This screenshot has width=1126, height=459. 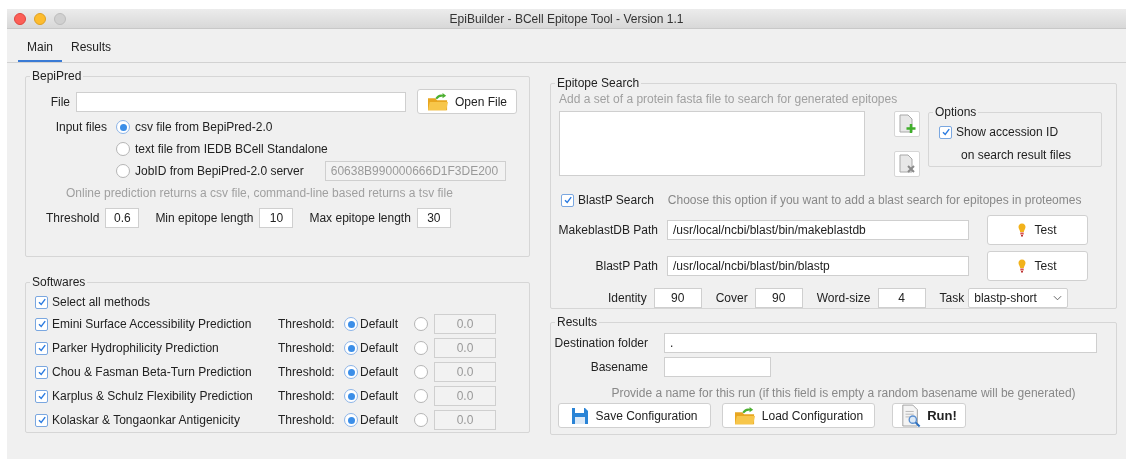 What do you see at coordinates (728, 99) in the screenshot?
I see `hint-text: Add a set of a protein fasta file to search for generated epitopes` at bounding box center [728, 99].